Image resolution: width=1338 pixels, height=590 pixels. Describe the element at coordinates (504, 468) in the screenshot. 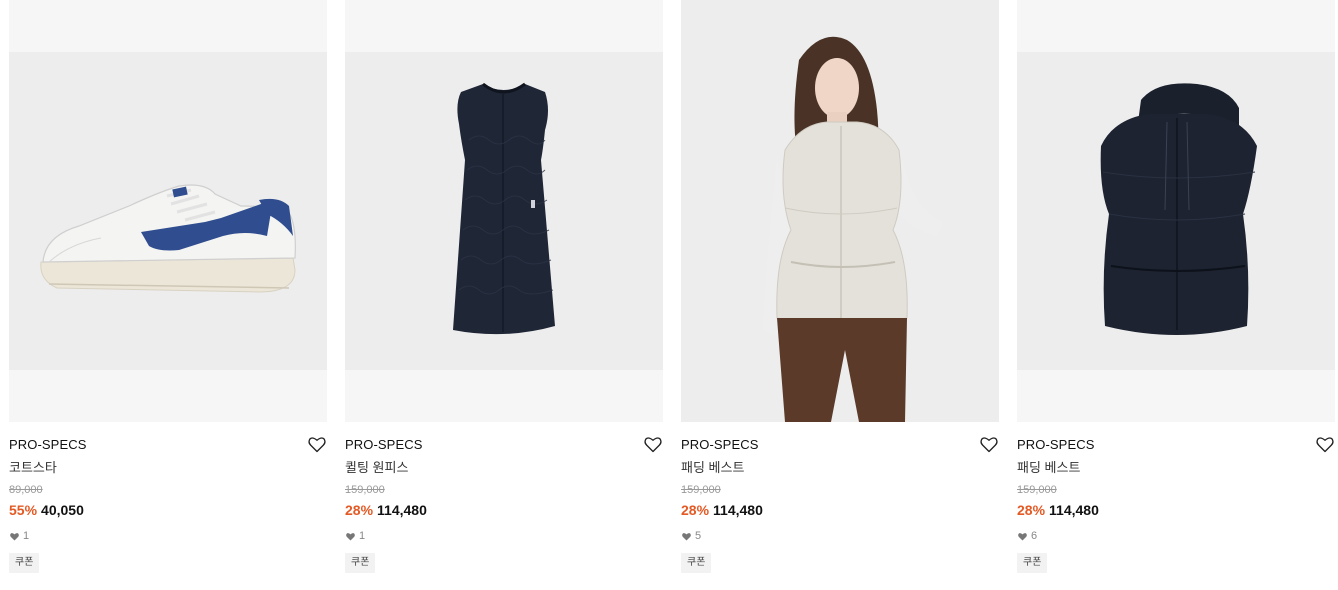

I see `product-name: 퀼팅 원피스` at that location.